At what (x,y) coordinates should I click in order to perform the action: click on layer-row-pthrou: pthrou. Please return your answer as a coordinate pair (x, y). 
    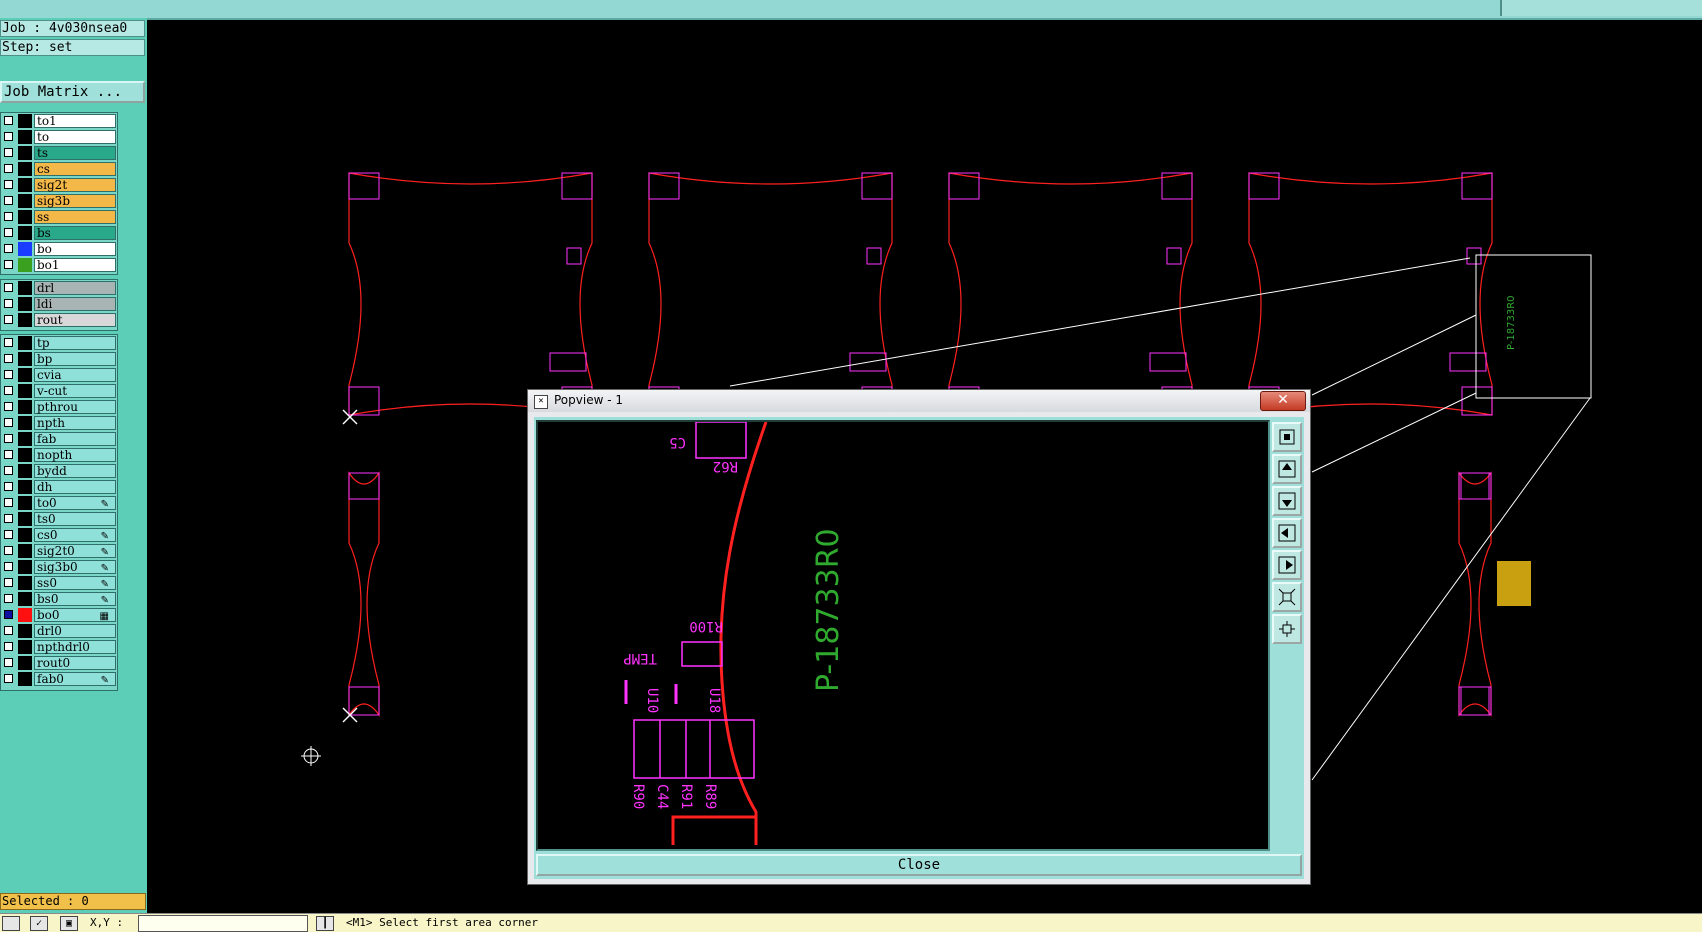
    Looking at the image, I should click on (59, 407).